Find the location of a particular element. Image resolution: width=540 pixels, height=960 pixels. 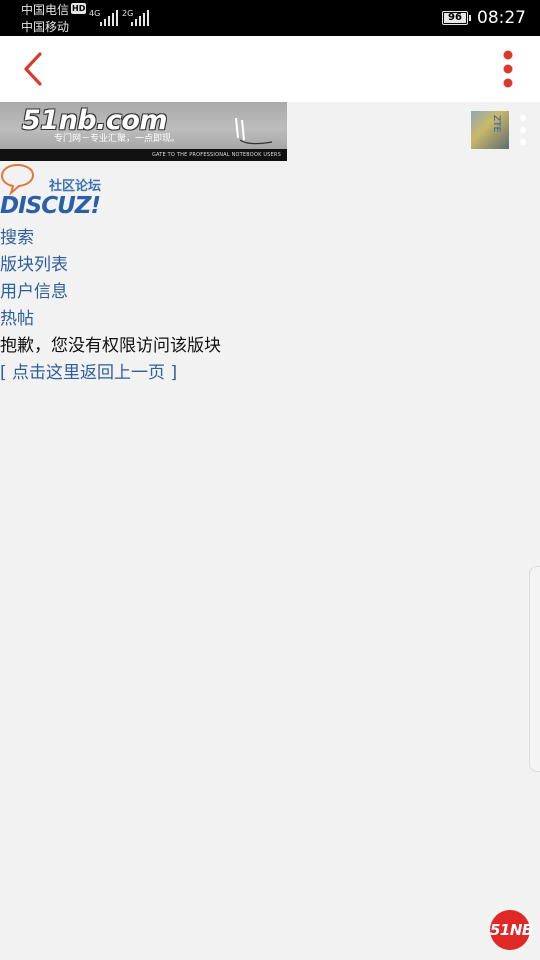

thumbnail-image: ZTE is located at coordinates (490, 130).